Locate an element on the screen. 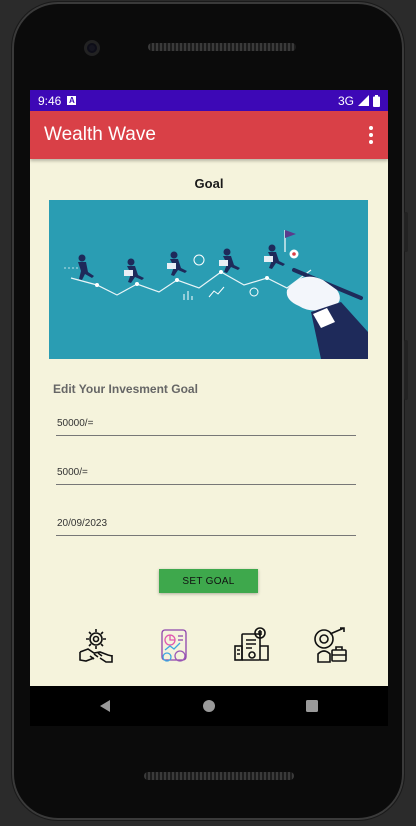  app-title: Wealth Wave is located at coordinates (100, 134).